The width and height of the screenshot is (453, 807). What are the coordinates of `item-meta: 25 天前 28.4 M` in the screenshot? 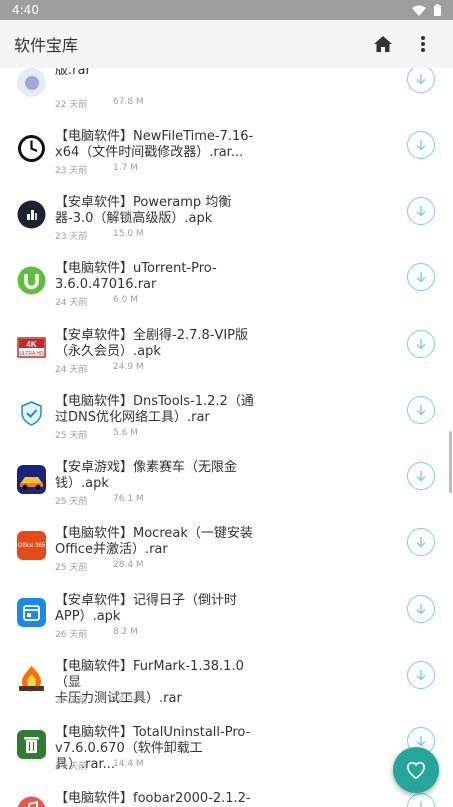 It's located at (99, 566).